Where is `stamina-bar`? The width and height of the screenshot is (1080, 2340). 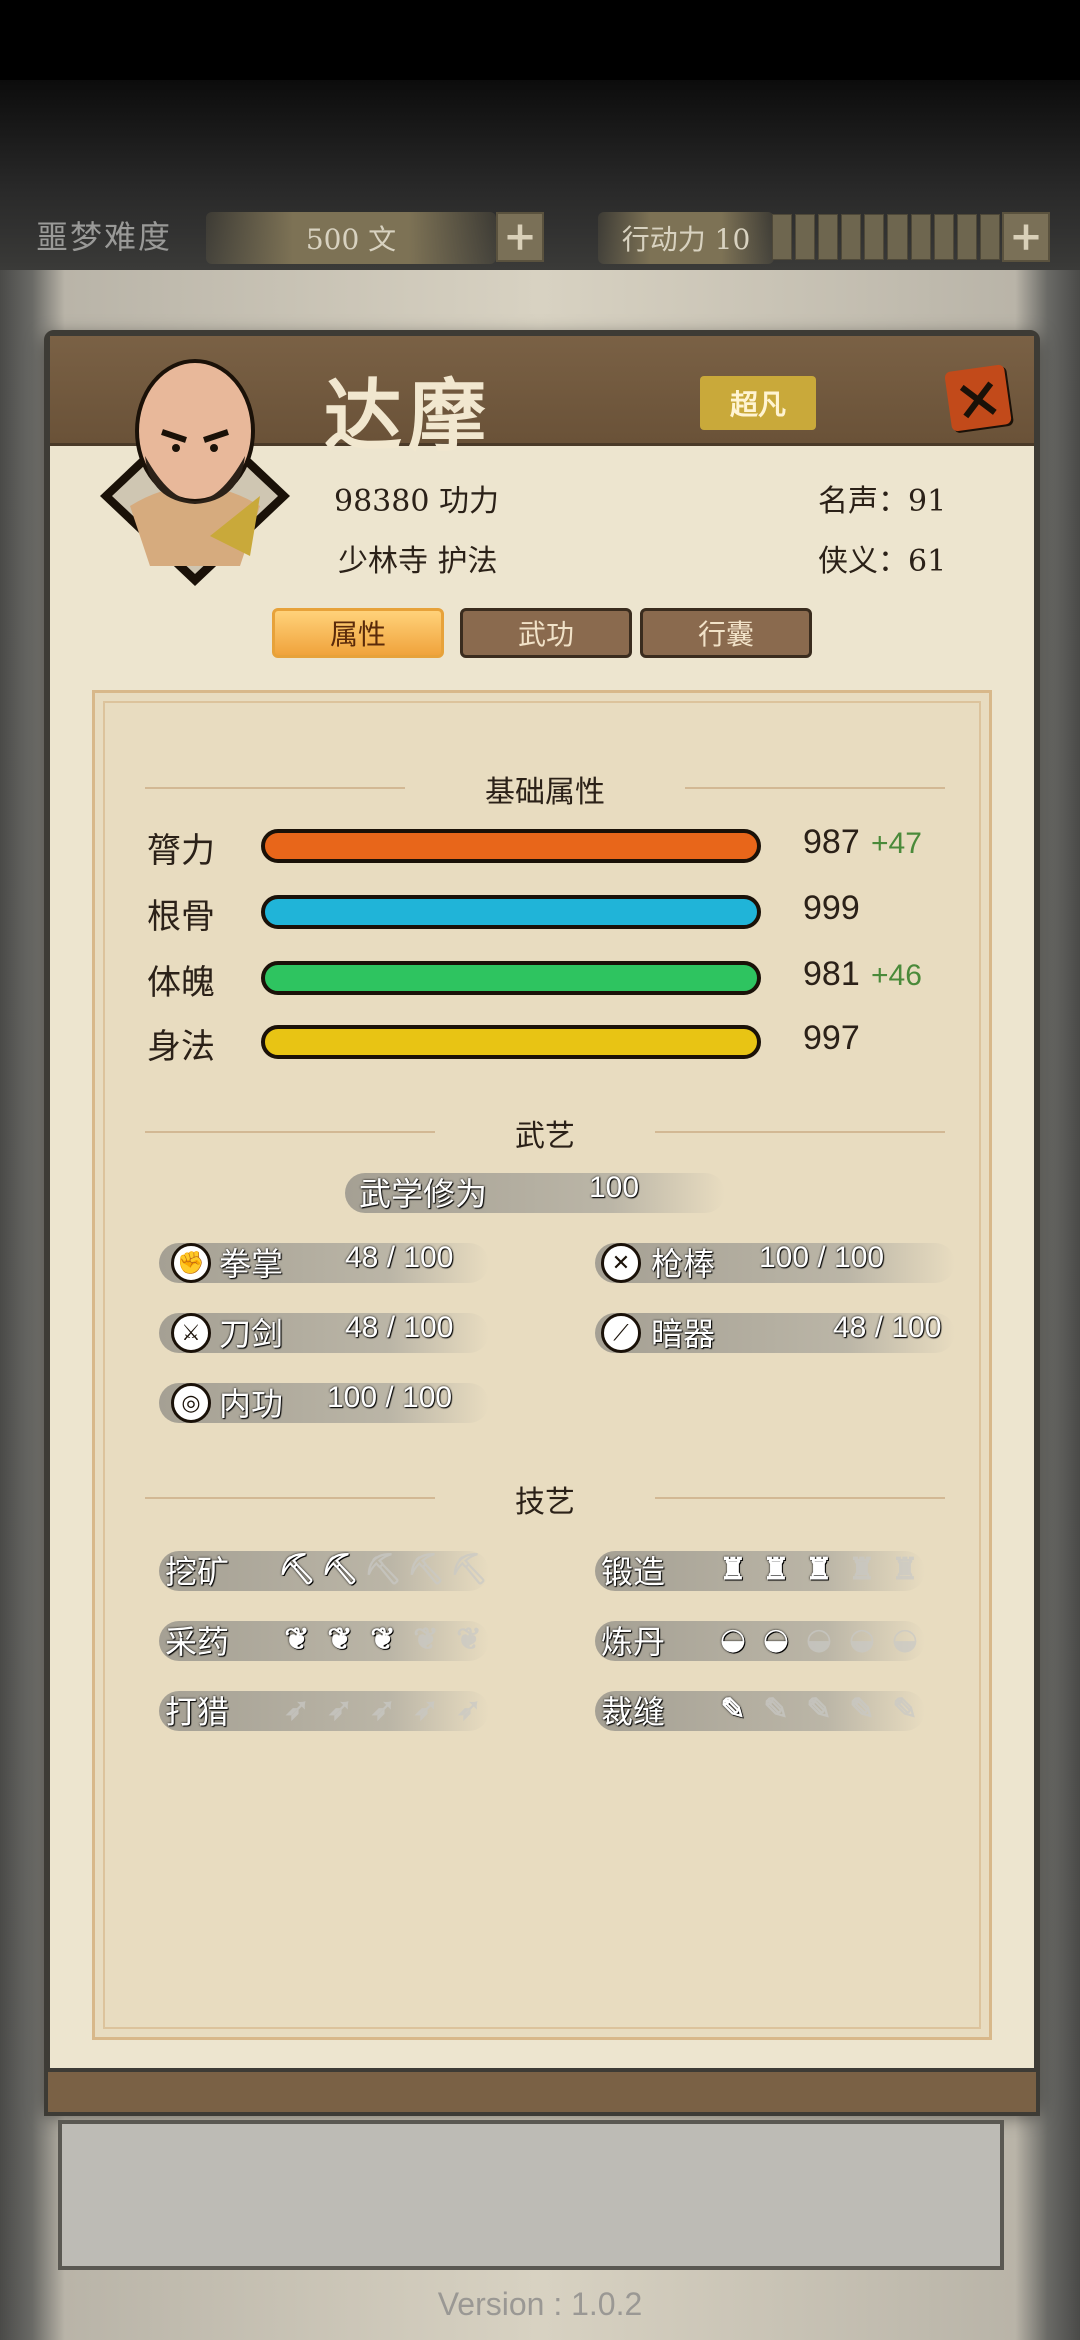 stamina-bar is located at coordinates (886, 237).